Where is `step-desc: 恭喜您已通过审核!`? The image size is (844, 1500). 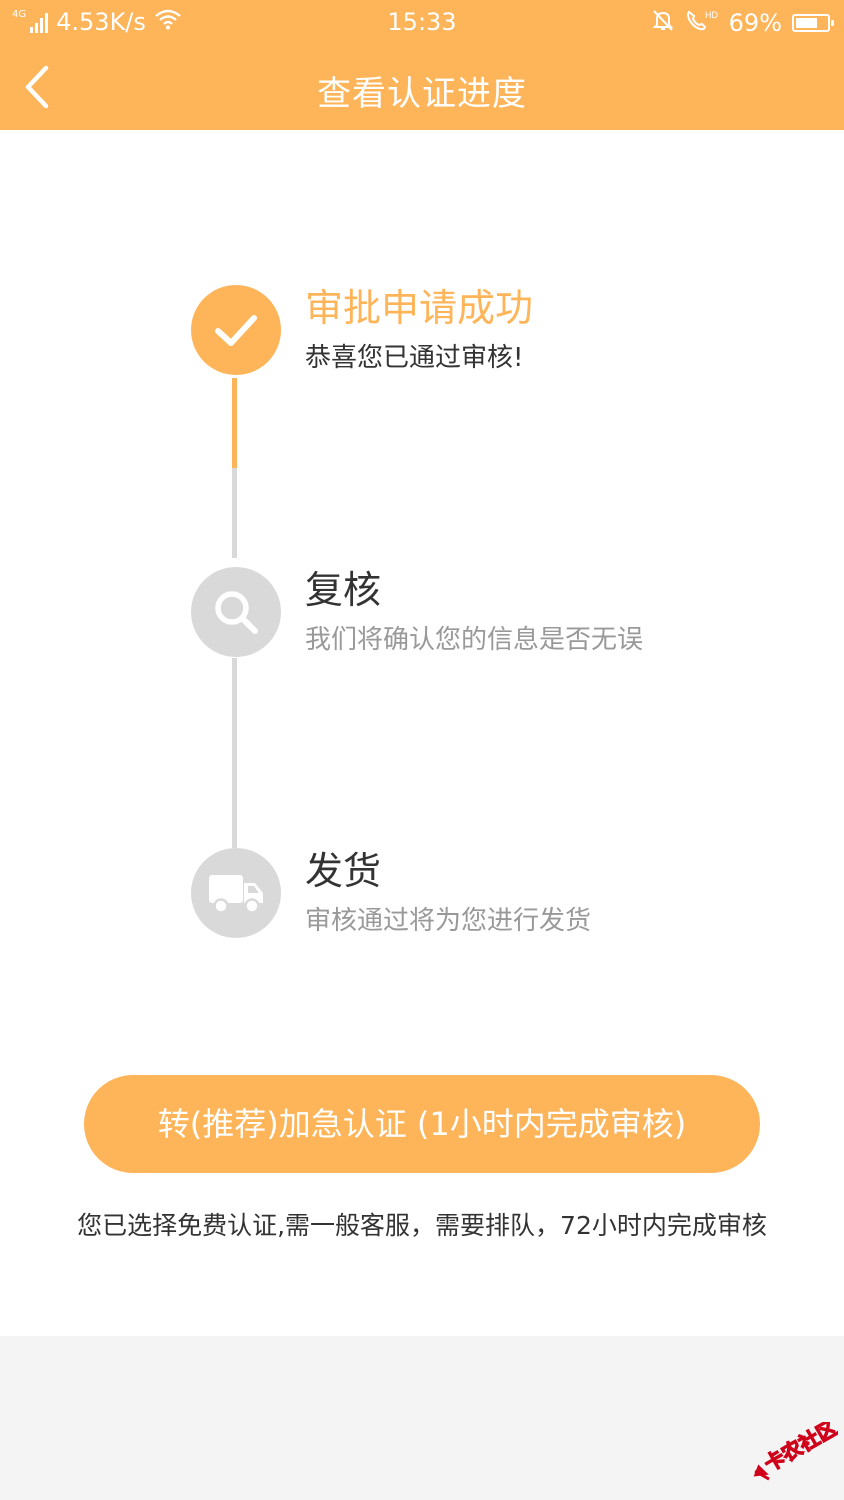
step-desc: 恭喜您已通过审核! is located at coordinates (414, 358).